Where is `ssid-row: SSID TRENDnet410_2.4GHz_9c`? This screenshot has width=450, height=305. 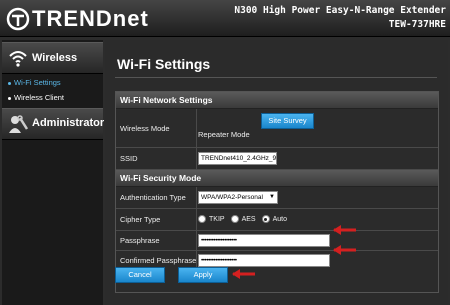 ssid-row: SSID TRENDnet410_2.4GHz_9c is located at coordinates (277, 159).